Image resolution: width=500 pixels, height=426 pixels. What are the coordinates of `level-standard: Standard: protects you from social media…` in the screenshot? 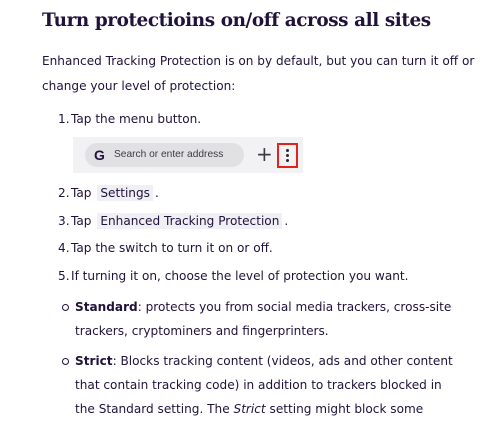 It's located at (257, 319).